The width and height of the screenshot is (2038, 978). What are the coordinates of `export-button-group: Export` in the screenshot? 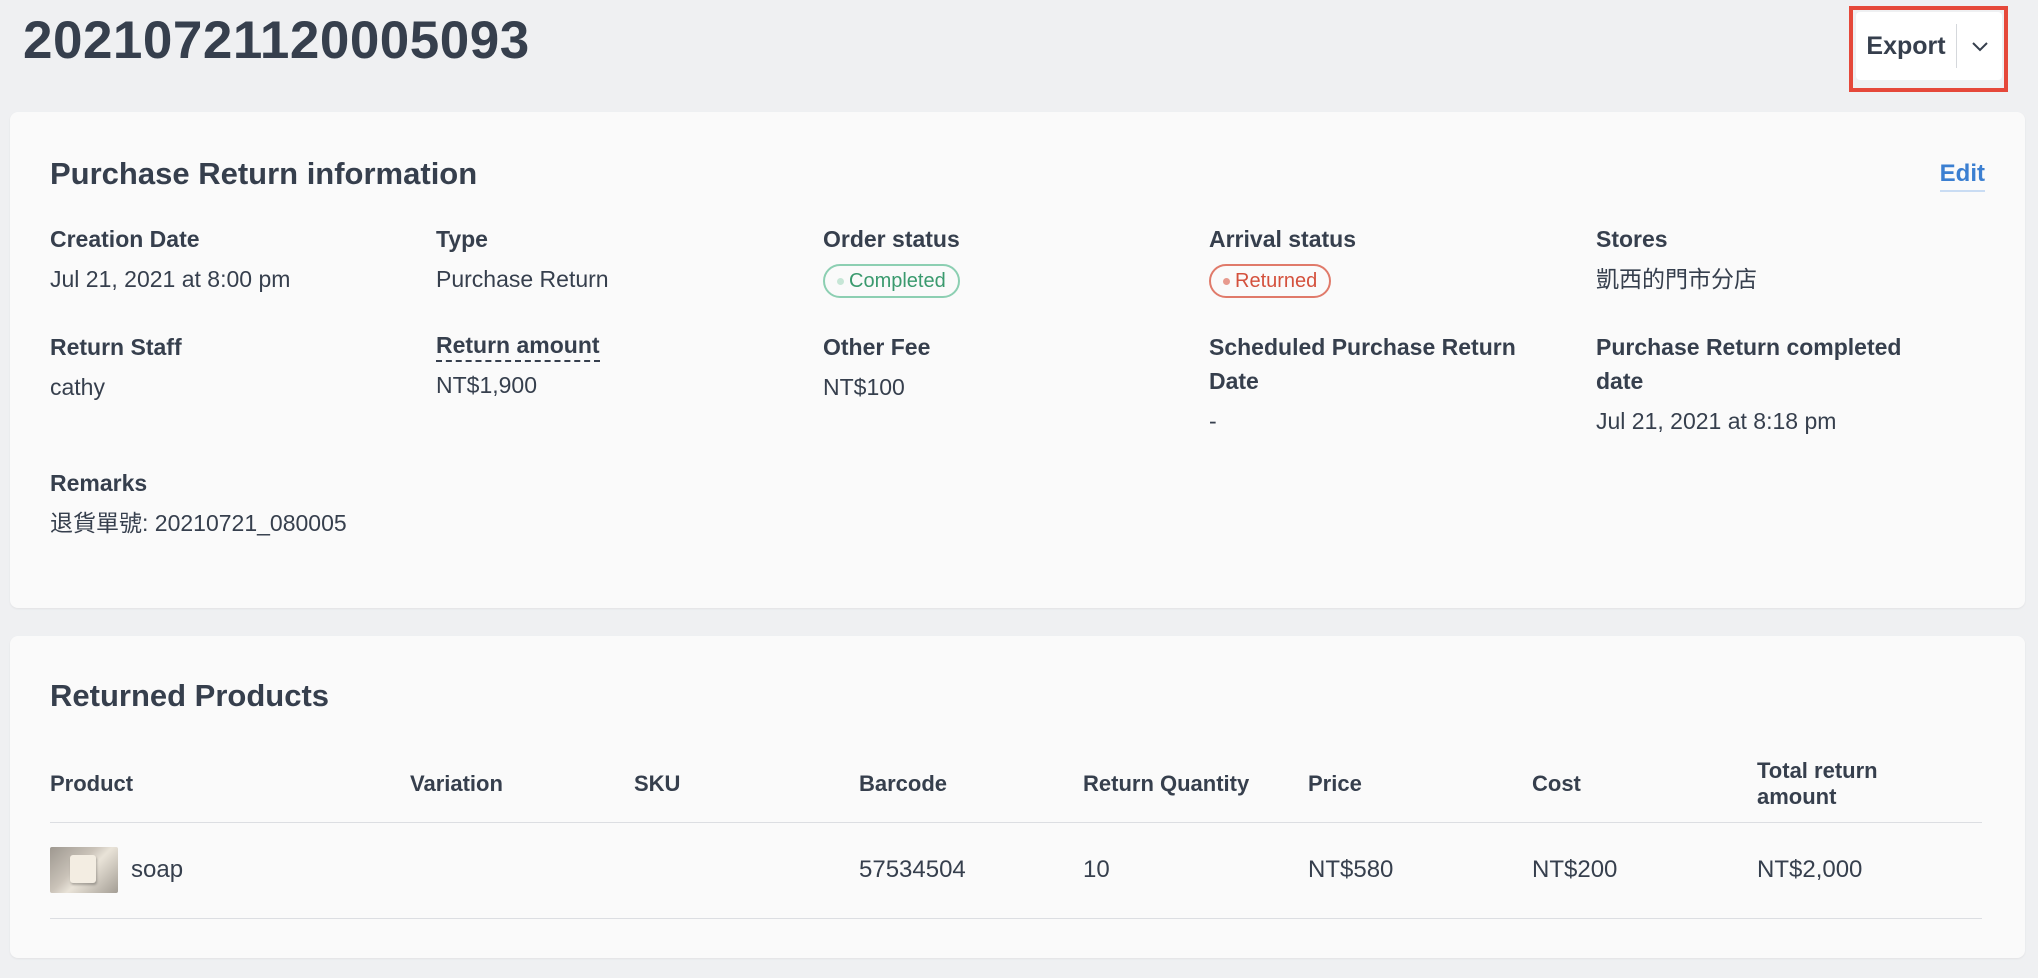 It's located at (1929, 46).